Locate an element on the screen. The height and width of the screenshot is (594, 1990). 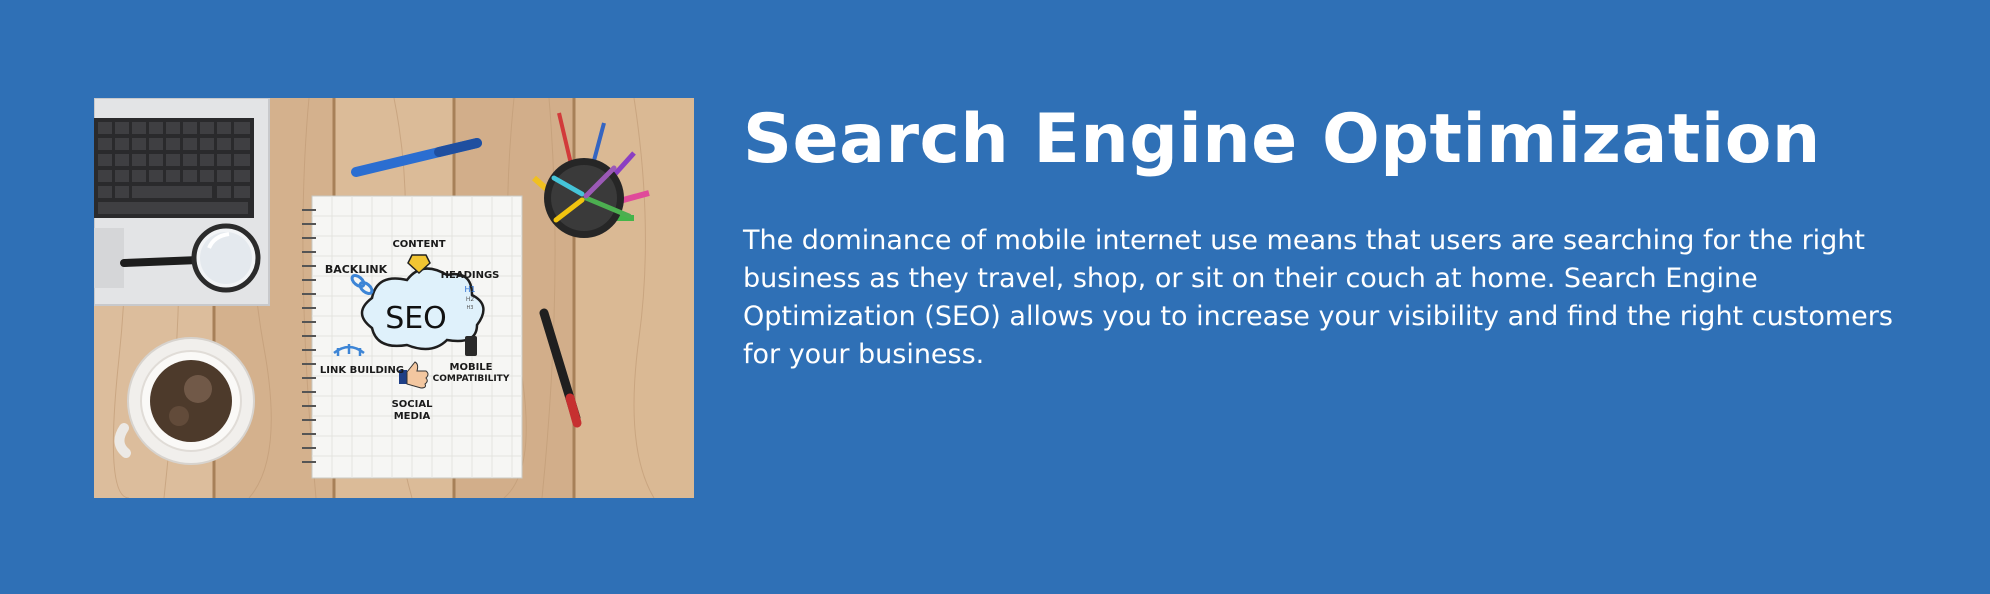
trackpad is located at coordinates (109, 258).